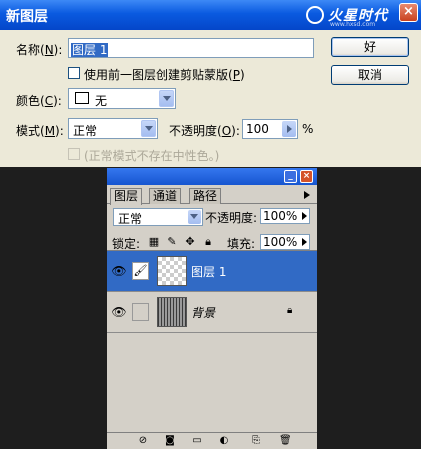 This screenshot has width=421, height=449. Describe the element at coordinates (191, 48) in the screenshot. I see `layer-name-input: 图层 1` at that location.